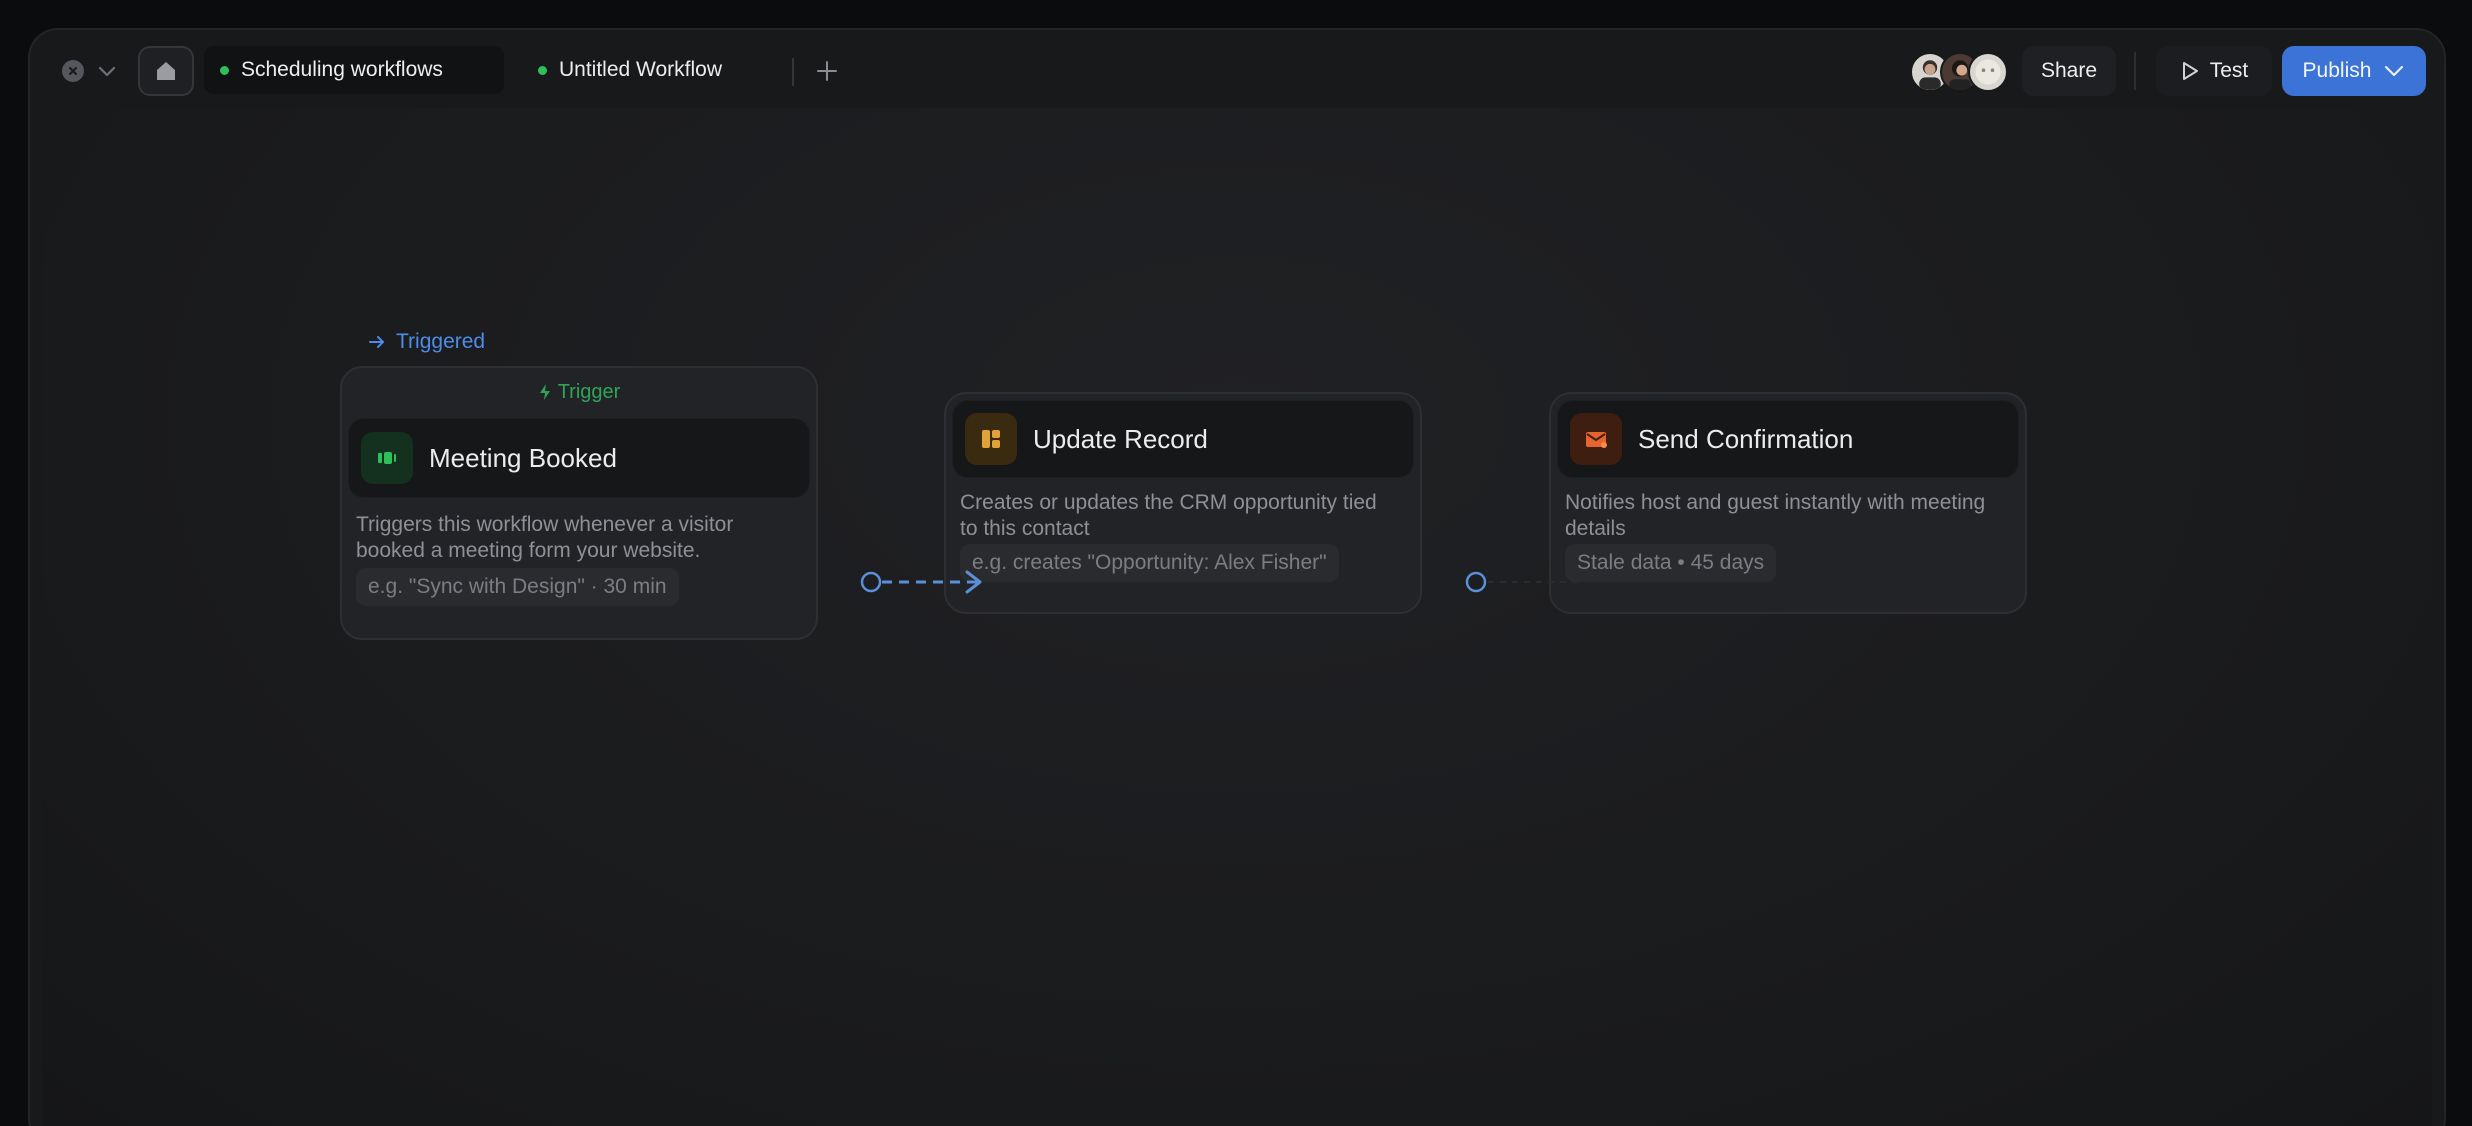  Describe the element at coordinates (73, 71) in the screenshot. I see `close-icon` at that location.